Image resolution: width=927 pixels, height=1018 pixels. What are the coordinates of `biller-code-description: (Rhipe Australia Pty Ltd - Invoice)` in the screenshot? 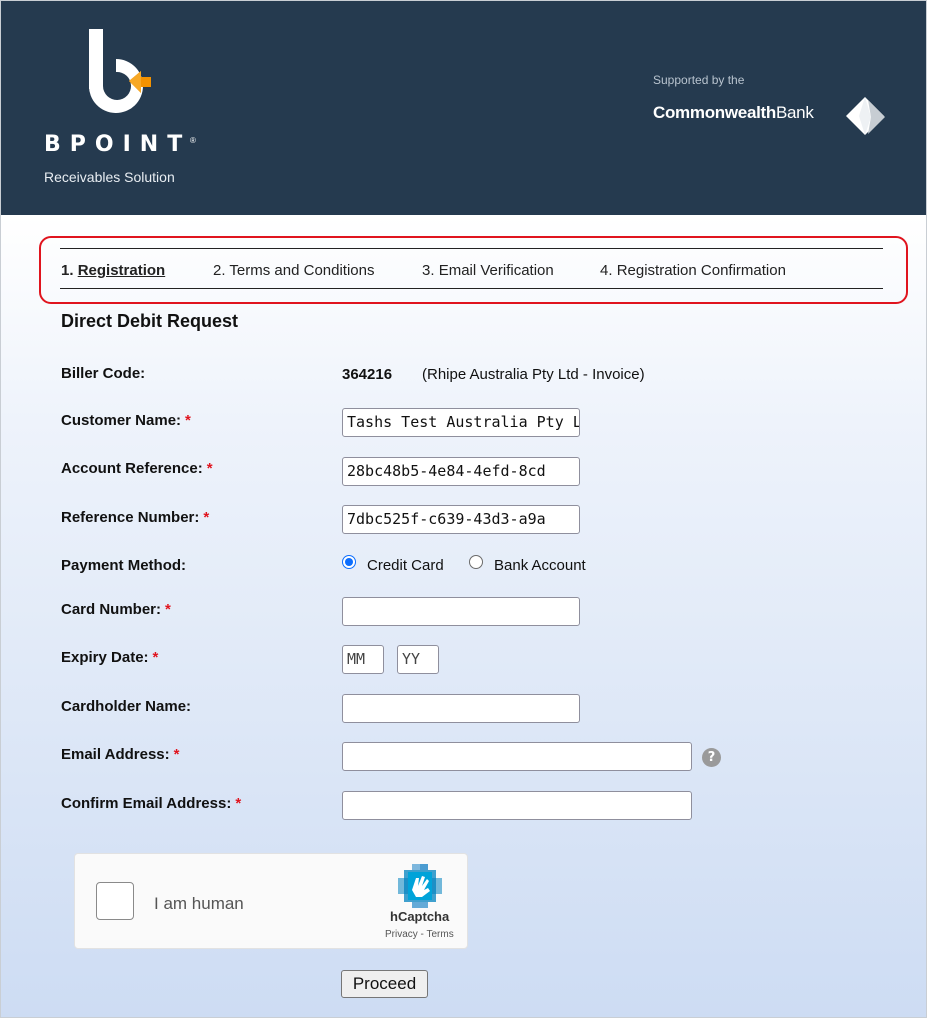 It's located at (533, 374).